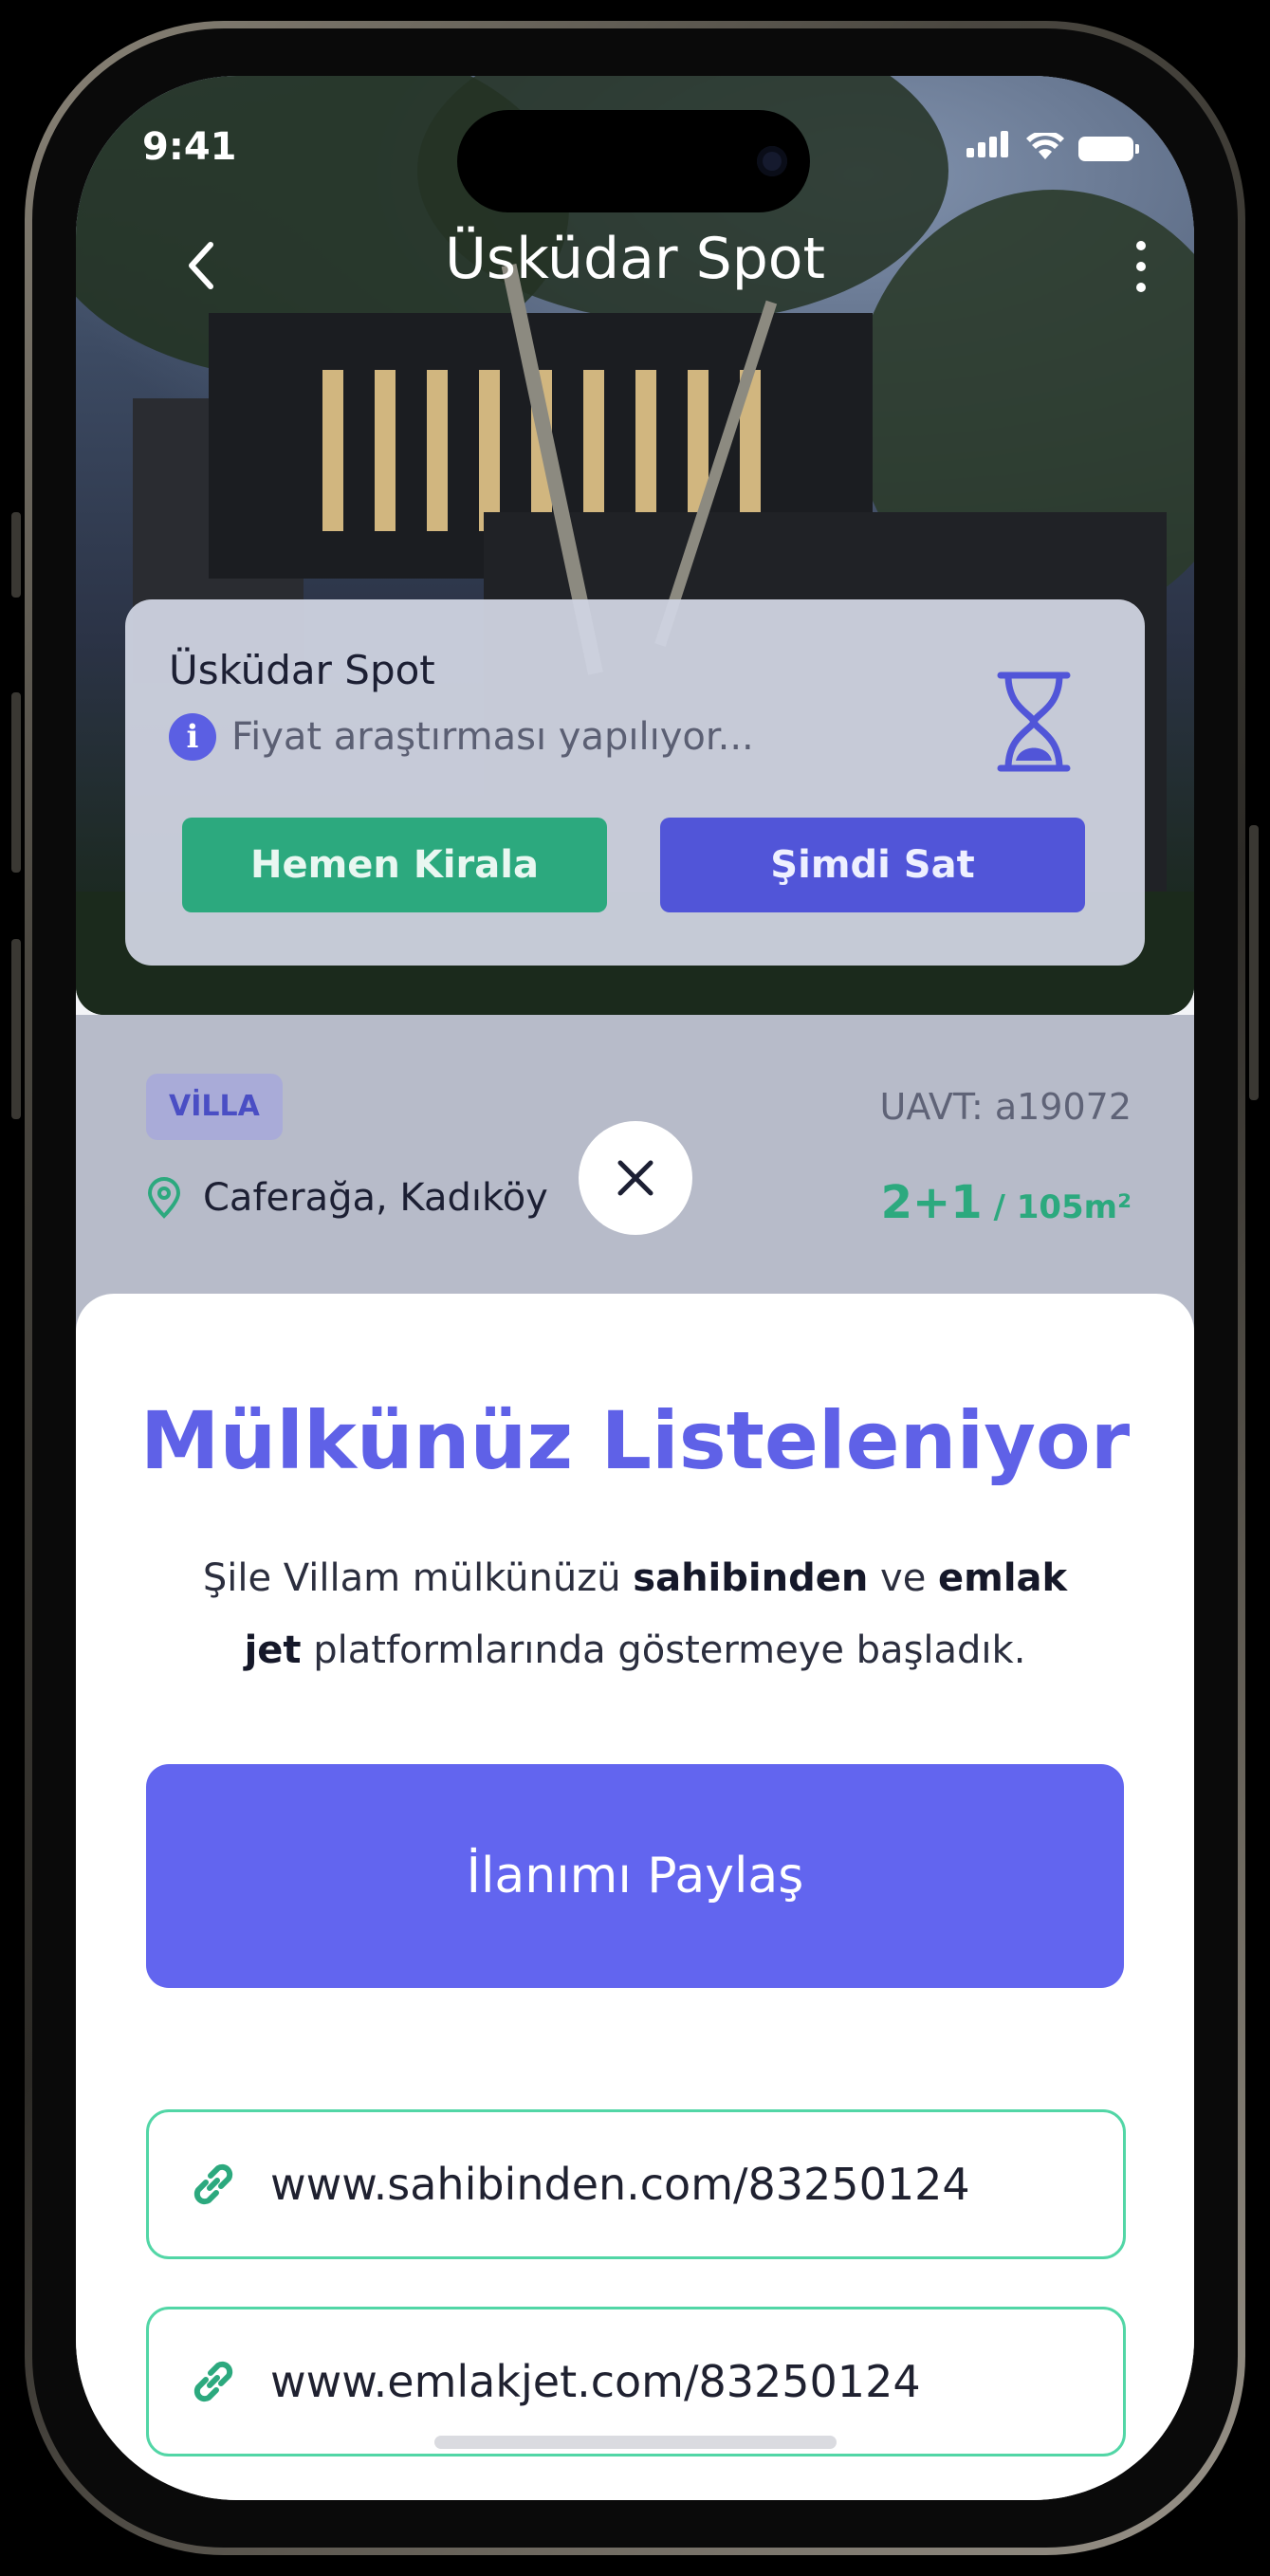 This screenshot has width=1270, height=2576. What do you see at coordinates (635, 1440) in the screenshot?
I see `sheet-title: Mülkünüz Listeleniyor` at bounding box center [635, 1440].